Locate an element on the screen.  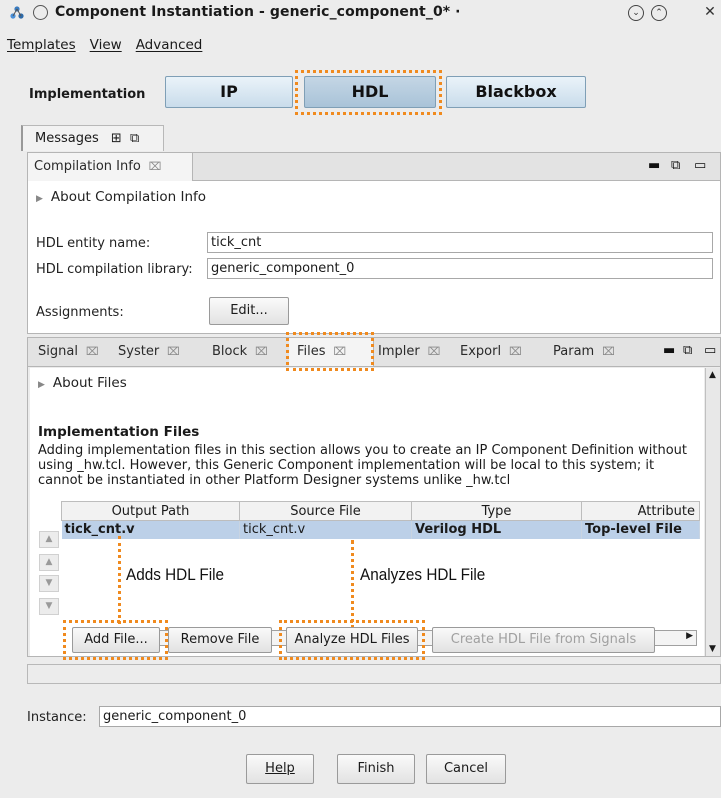
implementation-files-title: Implementation Files is located at coordinates (119, 432).